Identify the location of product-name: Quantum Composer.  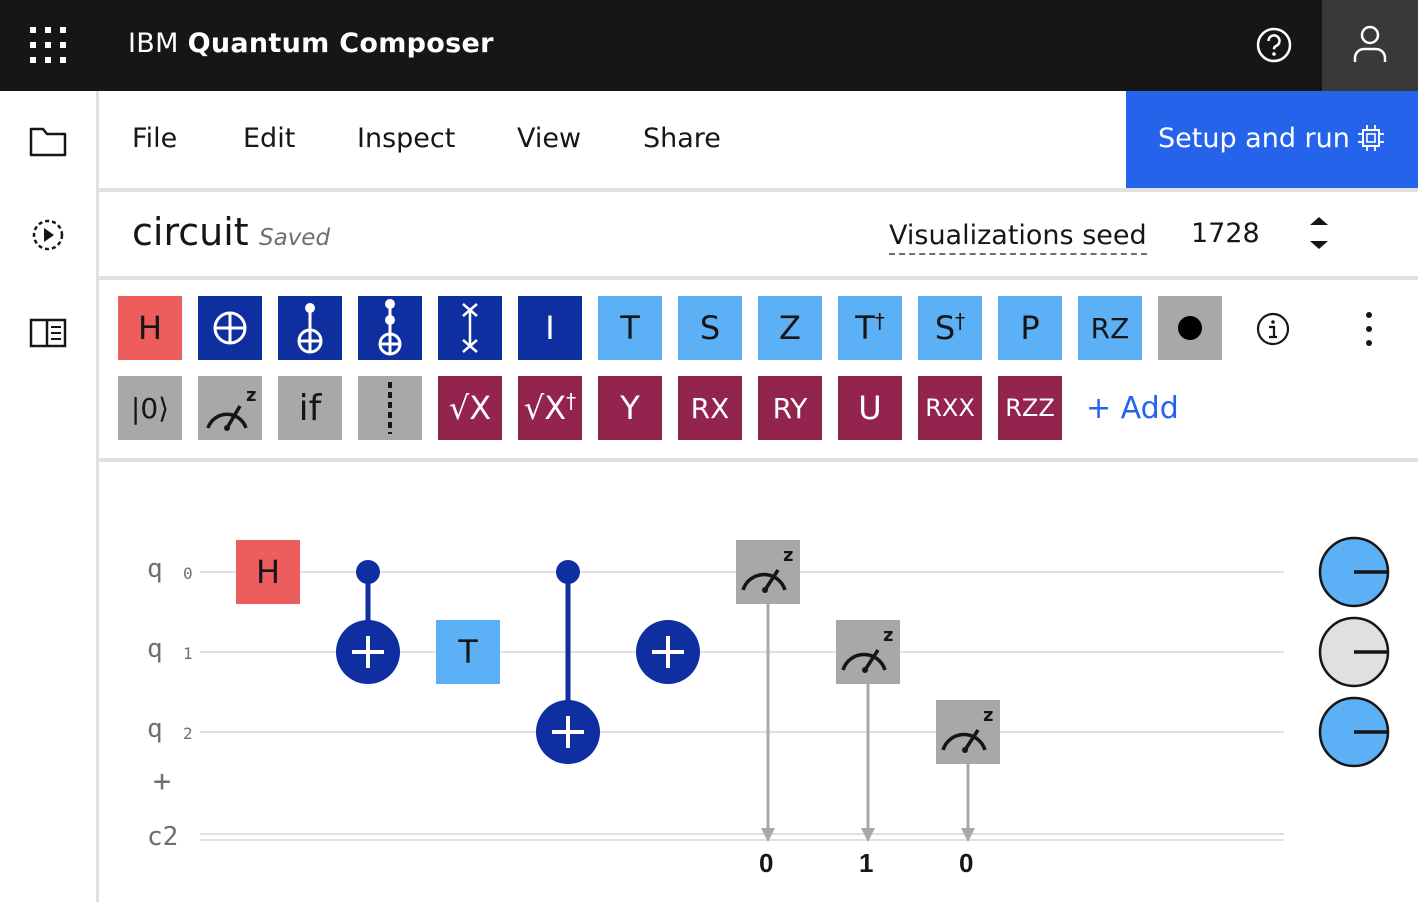
(340, 43).